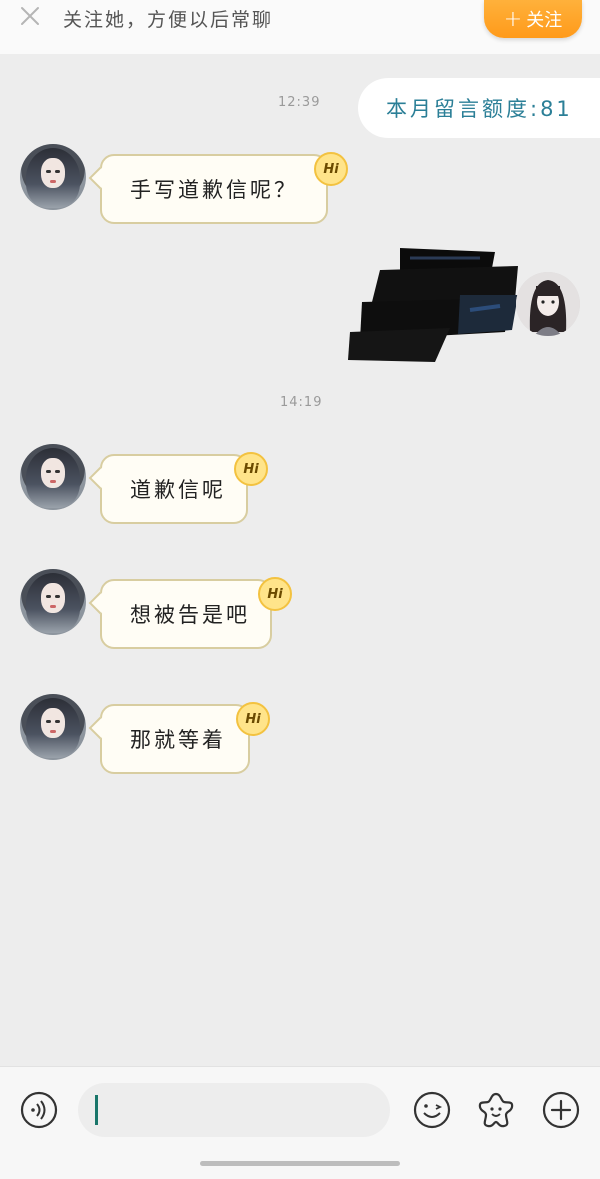 This screenshot has width=600, height=1179. I want to click on message-bubble: 那就等着, so click(175, 739).